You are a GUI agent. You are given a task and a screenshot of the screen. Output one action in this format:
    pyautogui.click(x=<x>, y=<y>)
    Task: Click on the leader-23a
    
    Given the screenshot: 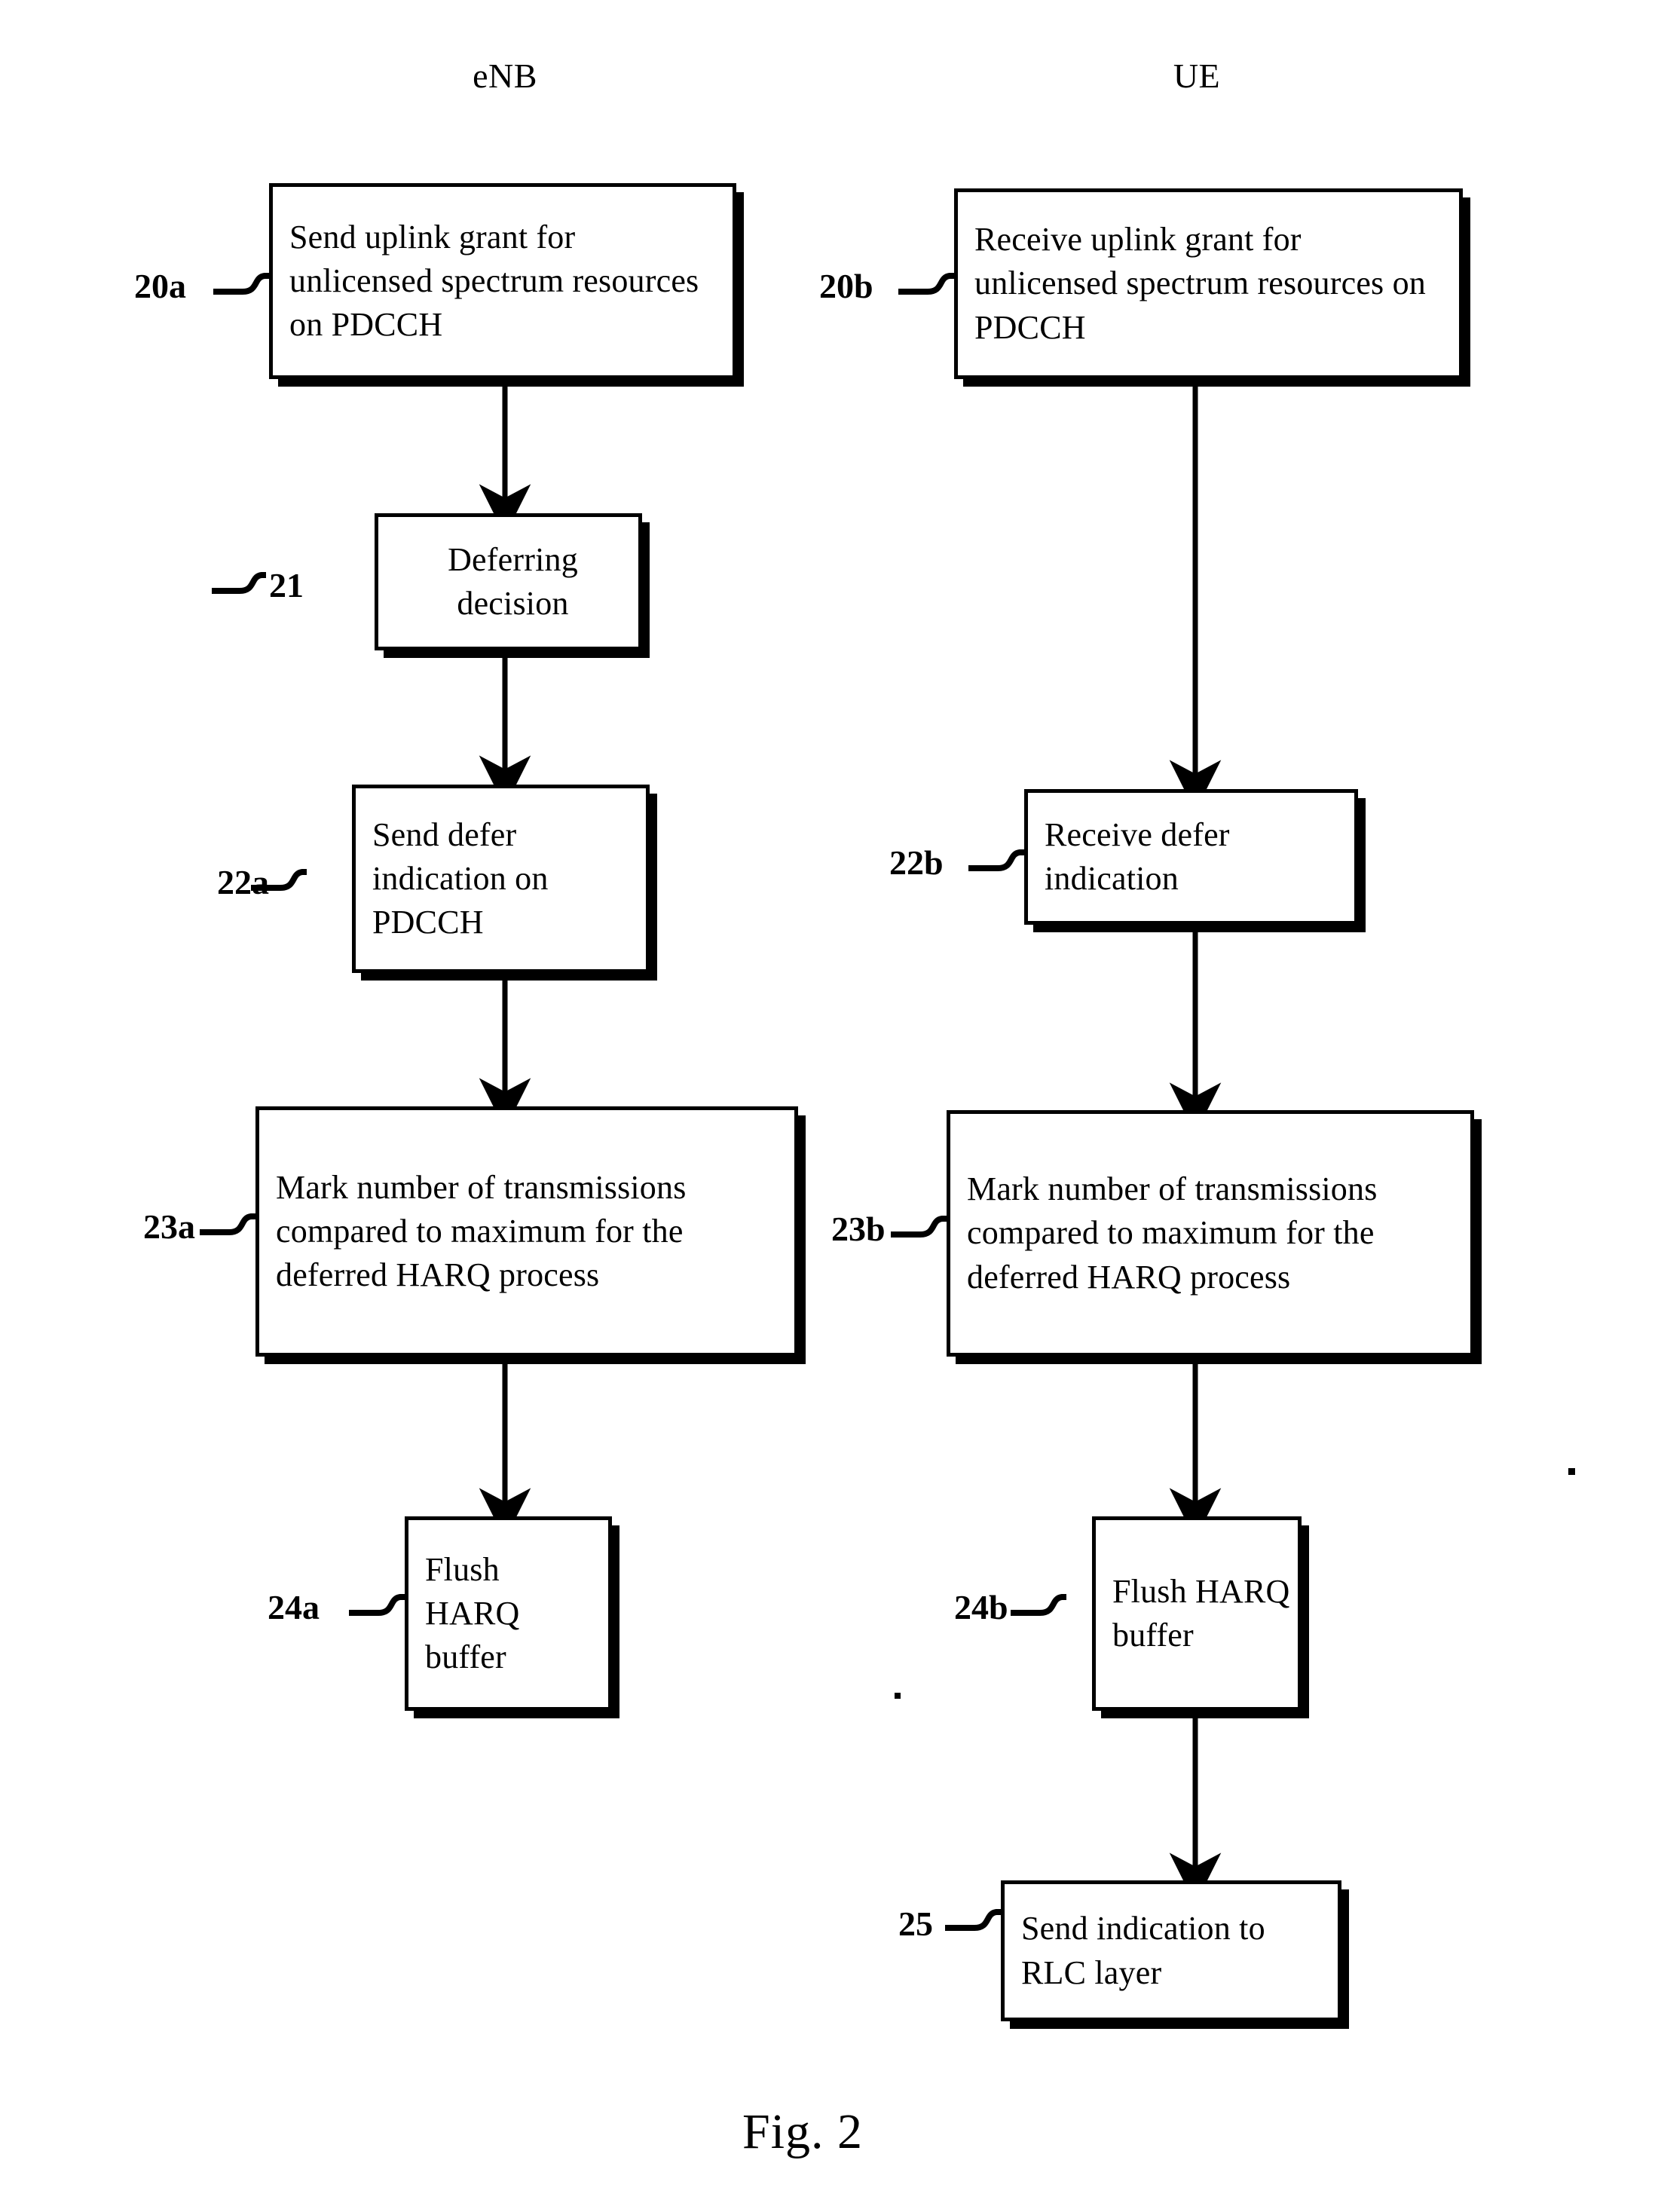 What is the action you would take?
    pyautogui.click(x=228, y=1224)
    